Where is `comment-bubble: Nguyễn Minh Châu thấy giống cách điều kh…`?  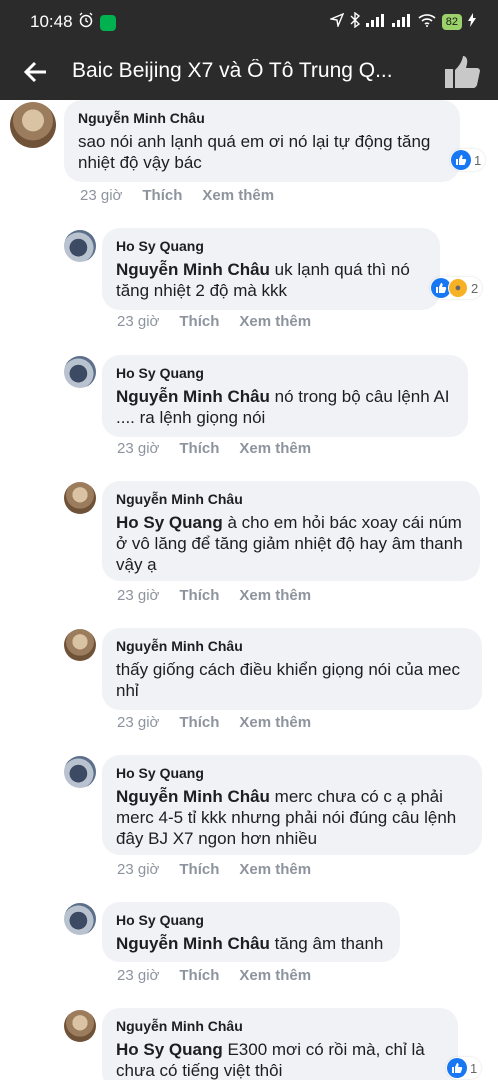
comment-bubble: Nguyễn Minh Châu thấy giống cách điều kh… is located at coordinates (292, 669).